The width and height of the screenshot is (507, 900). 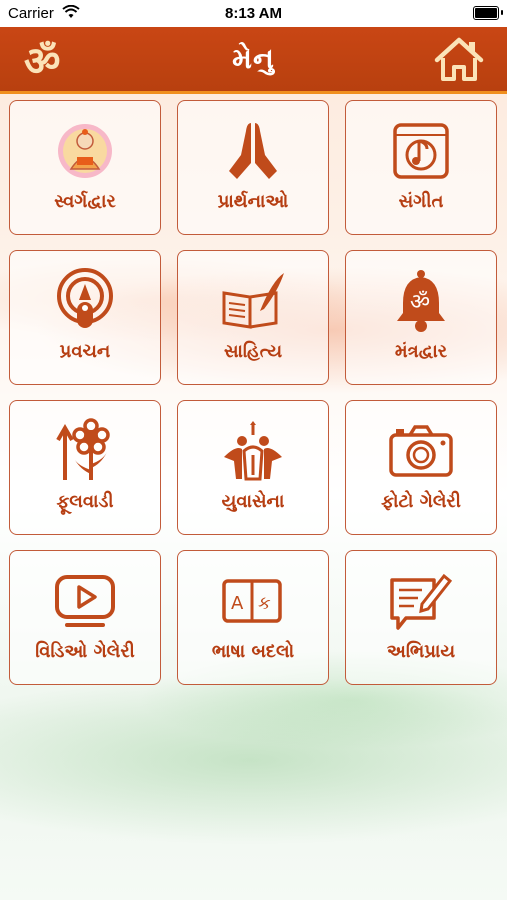 I want to click on flower-growth-icon, so click(x=85, y=450).